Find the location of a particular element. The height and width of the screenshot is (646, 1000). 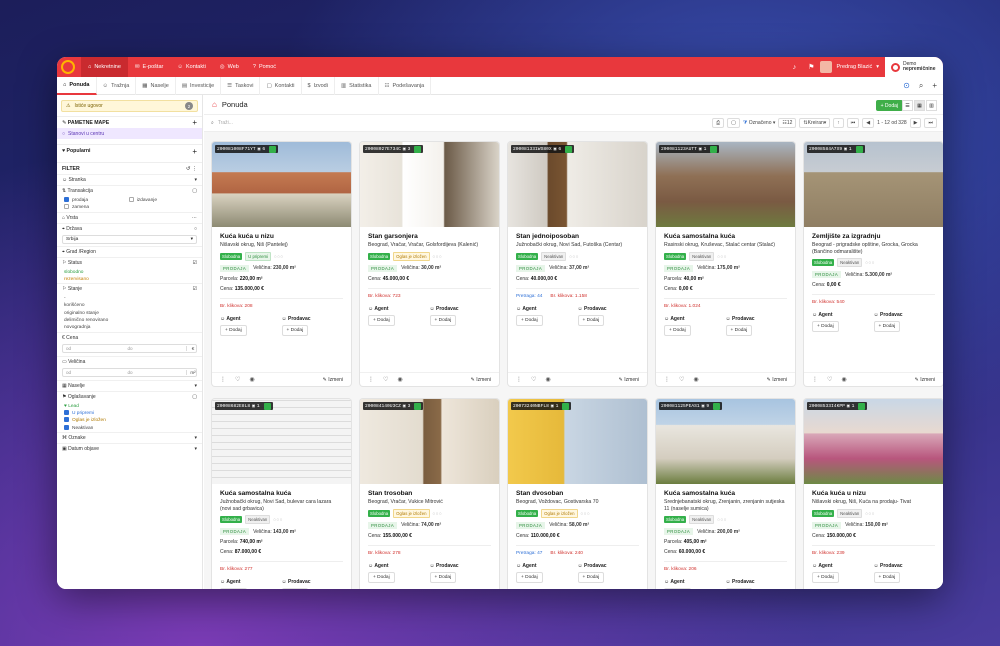

tab-e-postar: ✉ E-poštar is located at coordinates (149, 67).